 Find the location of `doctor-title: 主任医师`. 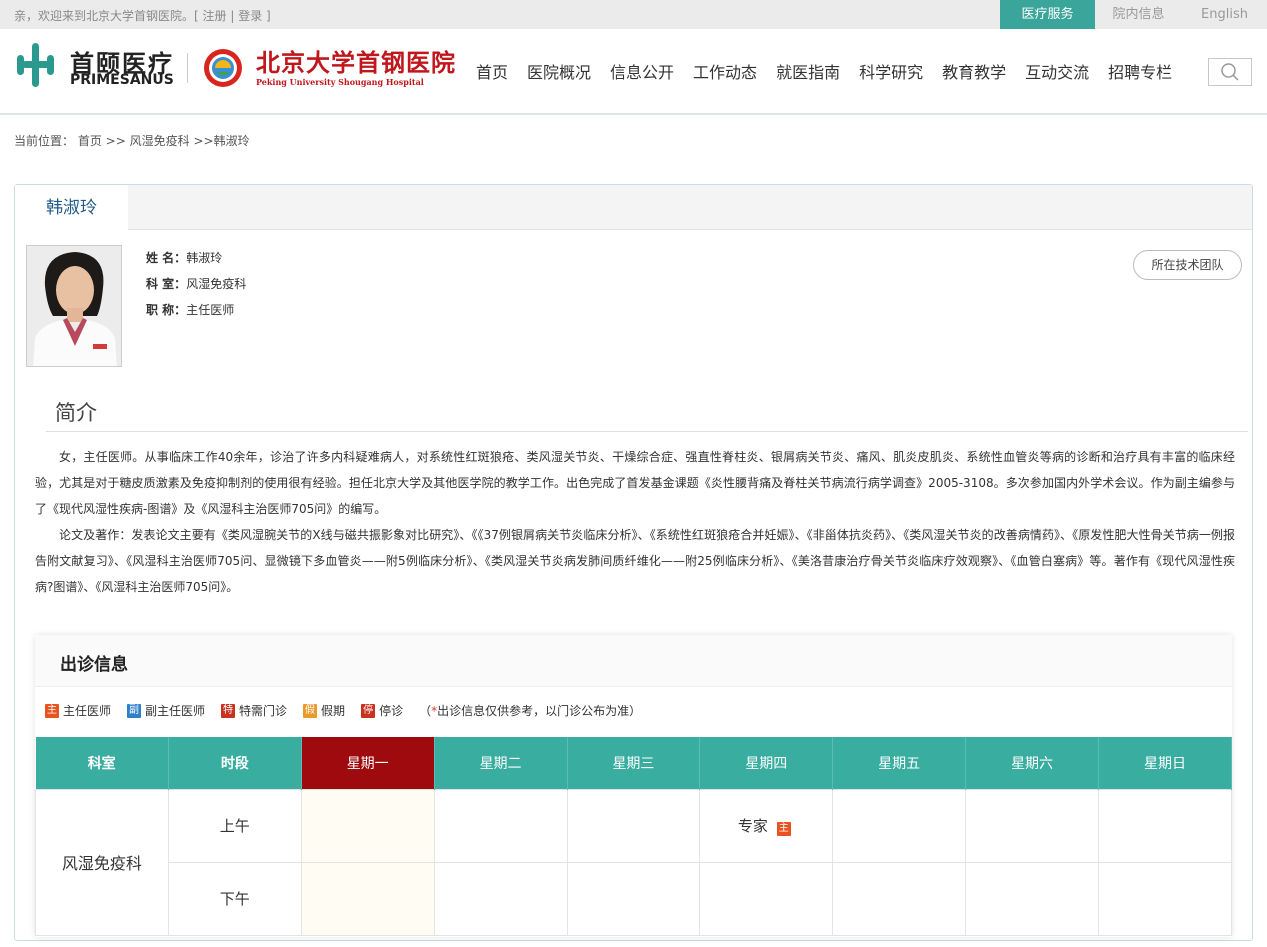

doctor-title: 主任医师 is located at coordinates (210, 310).